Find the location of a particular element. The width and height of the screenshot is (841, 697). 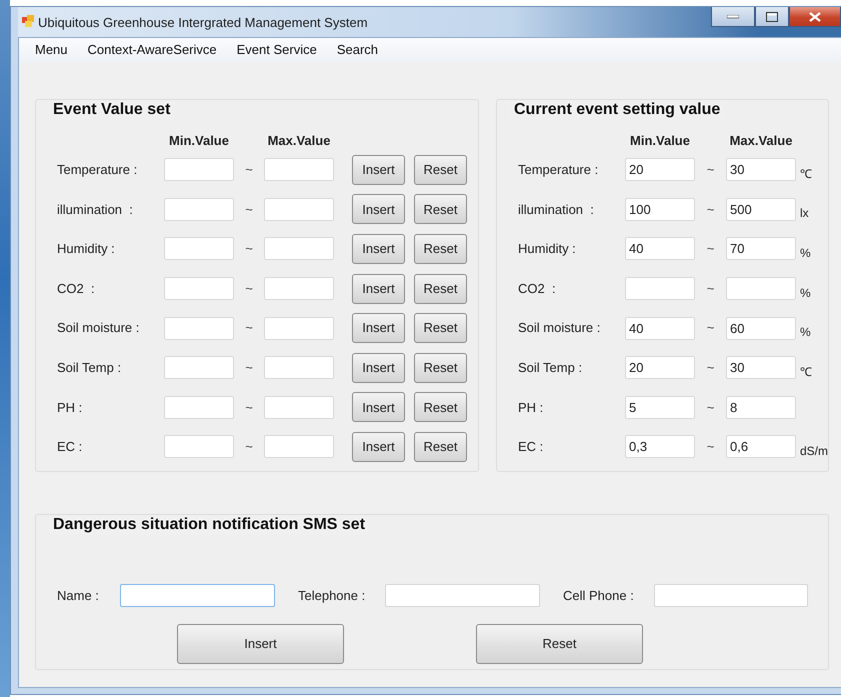

menu-item: Event Service is located at coordinates (276, 50).